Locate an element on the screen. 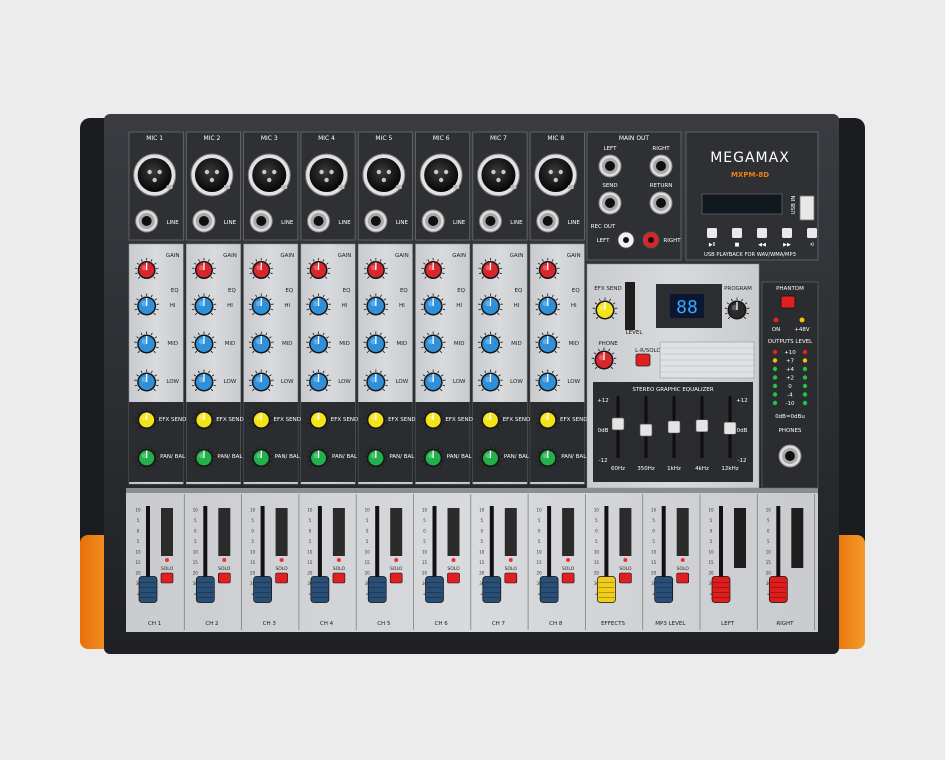 This screenshot has width=945, height=760. main-out-left-jack is located at coordinates (610, 166).